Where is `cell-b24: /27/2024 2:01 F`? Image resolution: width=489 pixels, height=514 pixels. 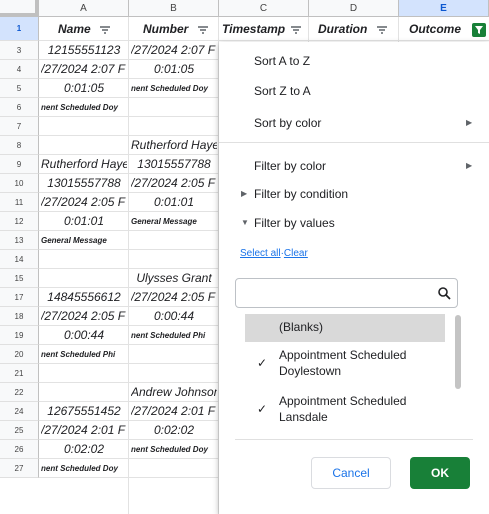
cell-b24: /27/2024 2:01 F is located at coordinates (174, 411).